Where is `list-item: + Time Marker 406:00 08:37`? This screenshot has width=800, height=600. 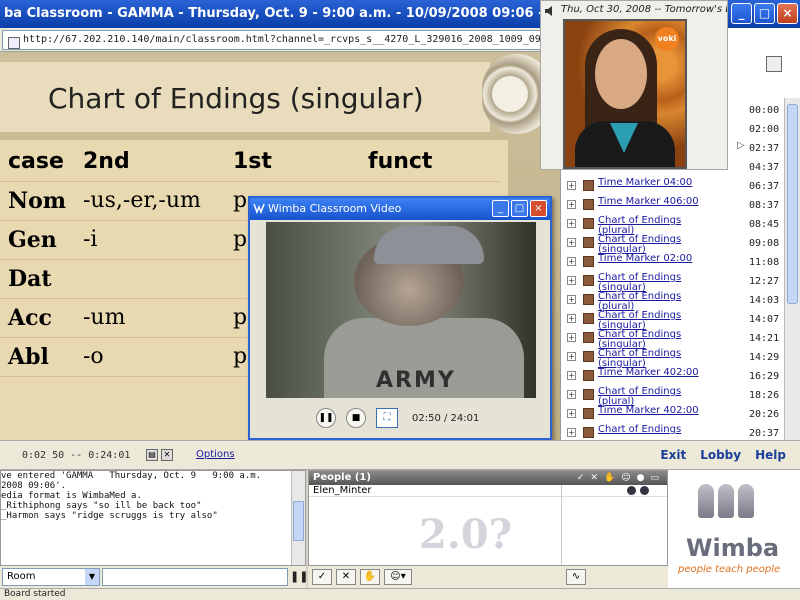 list-item: + Time Marker 406:00 08:37 is located at coordinates (680, 206).